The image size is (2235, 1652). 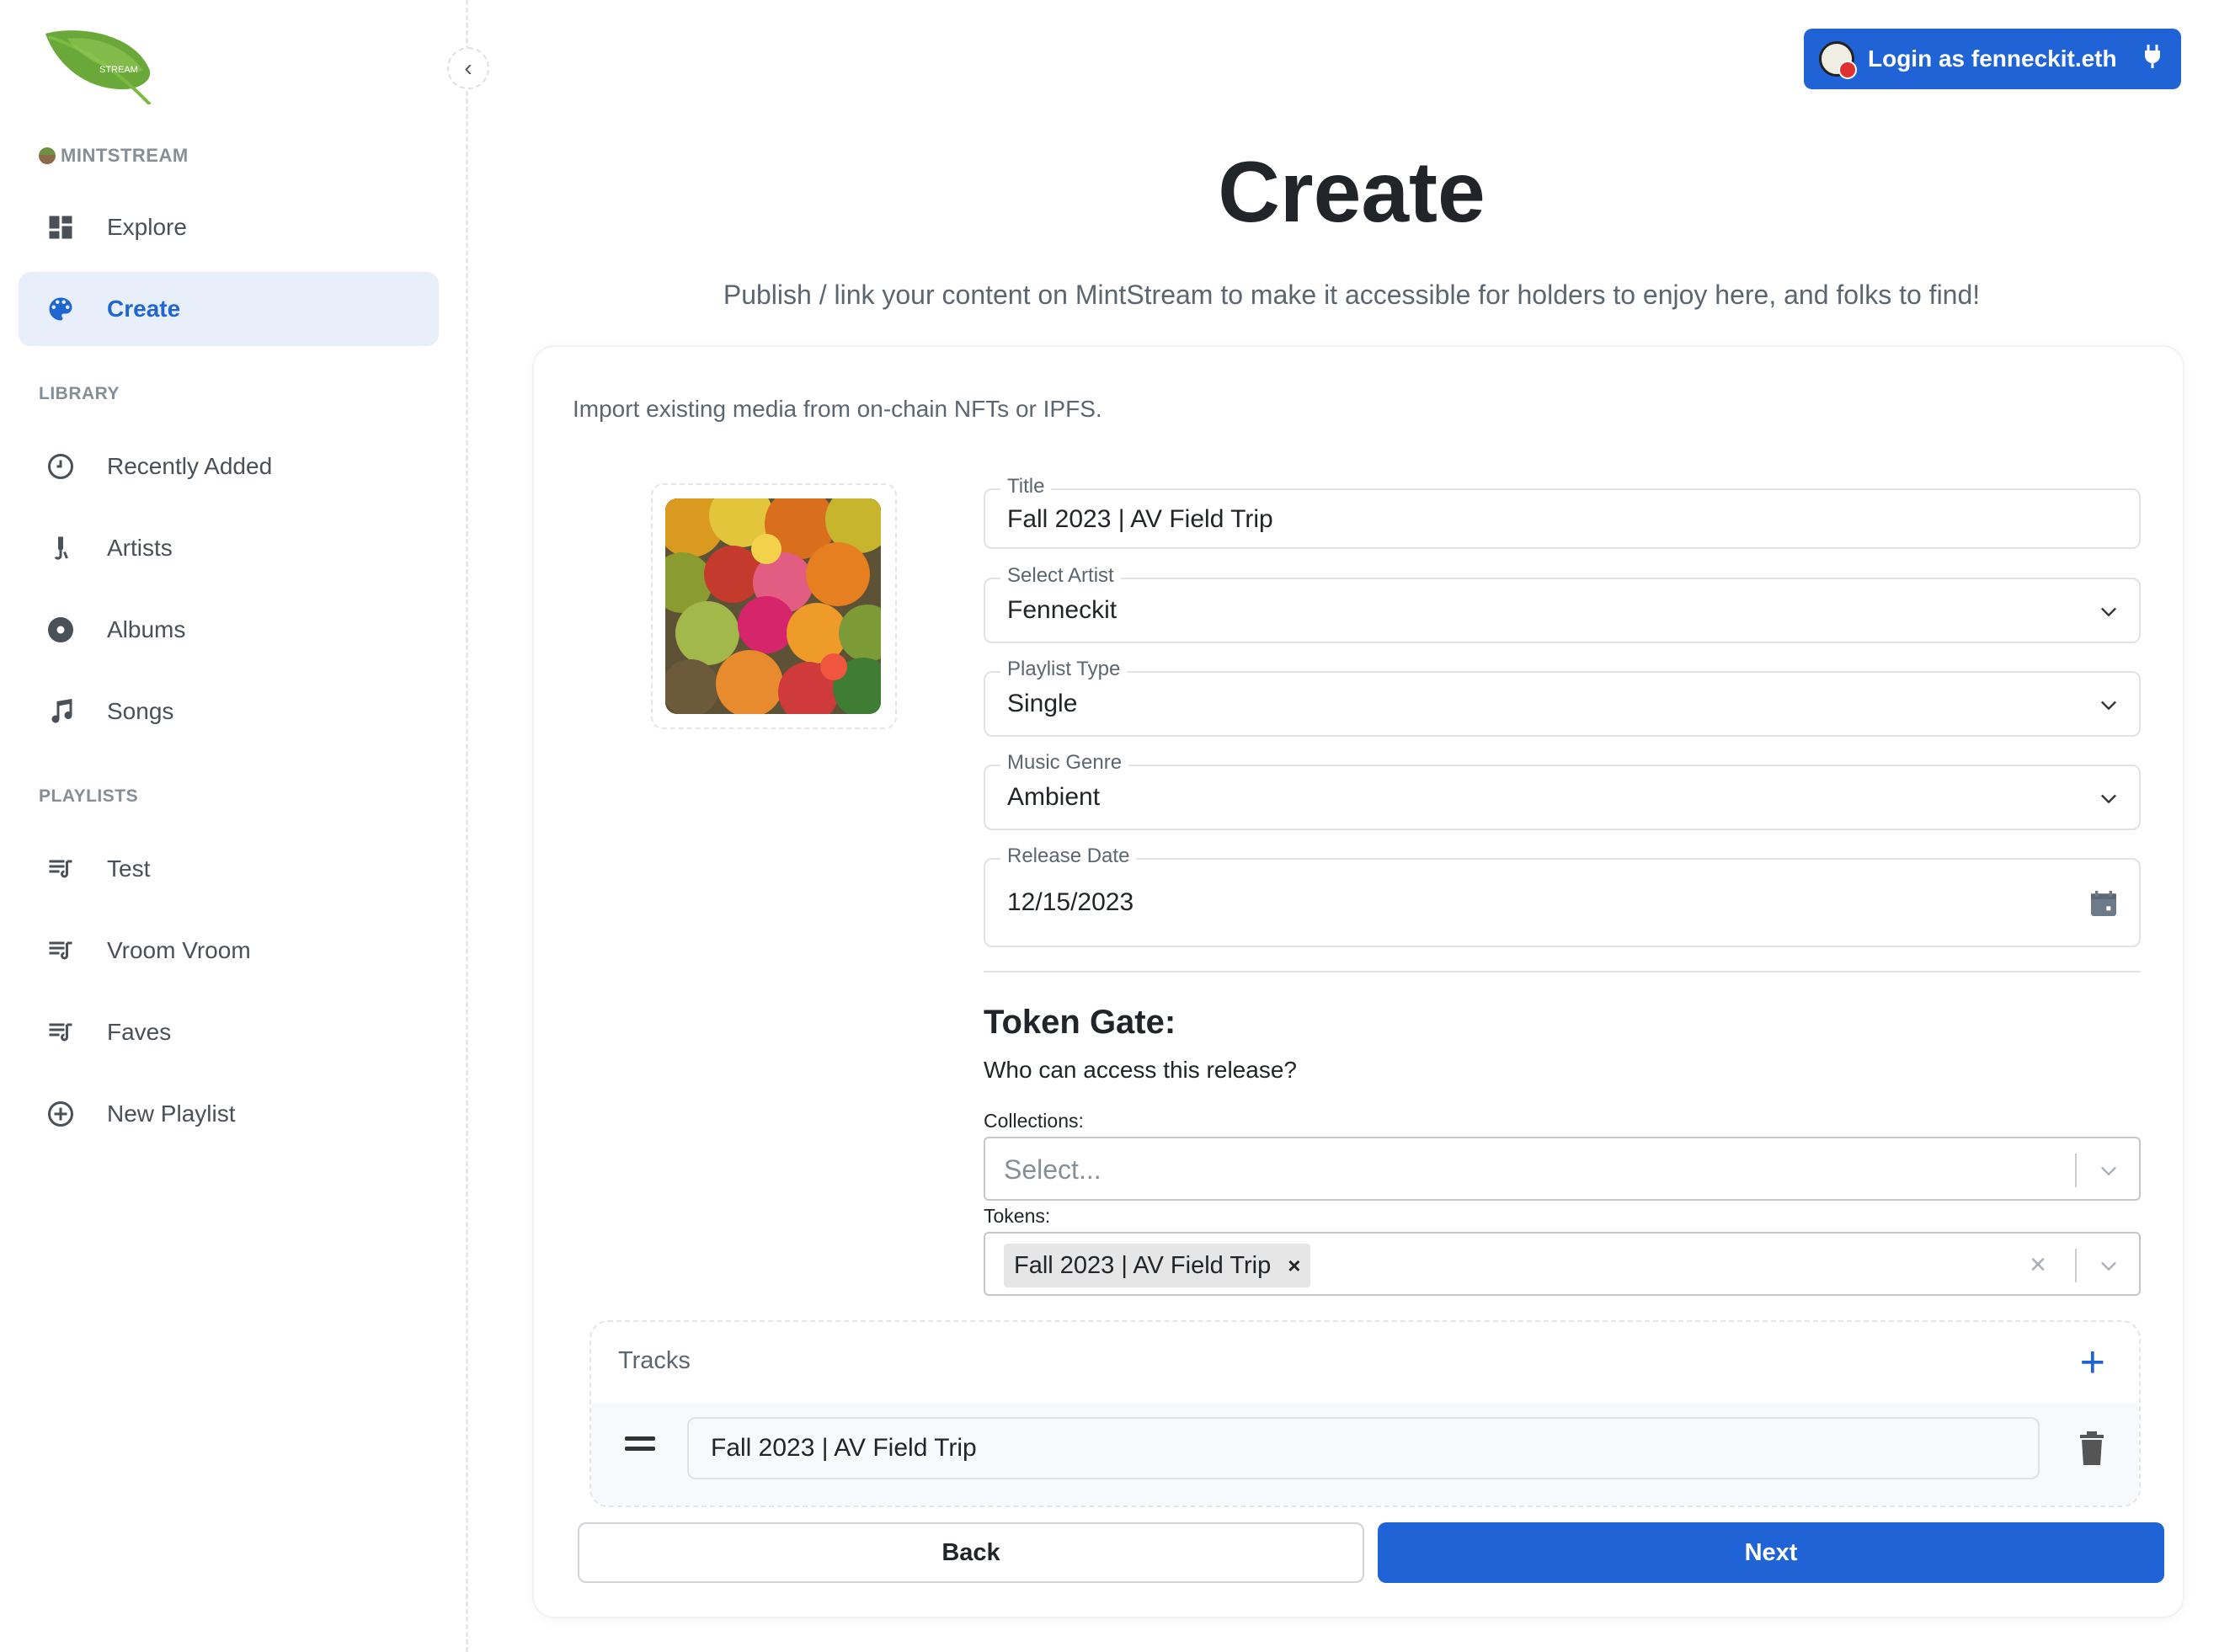 I want to click on next-button: Next, so click(x=1771, y=1552).